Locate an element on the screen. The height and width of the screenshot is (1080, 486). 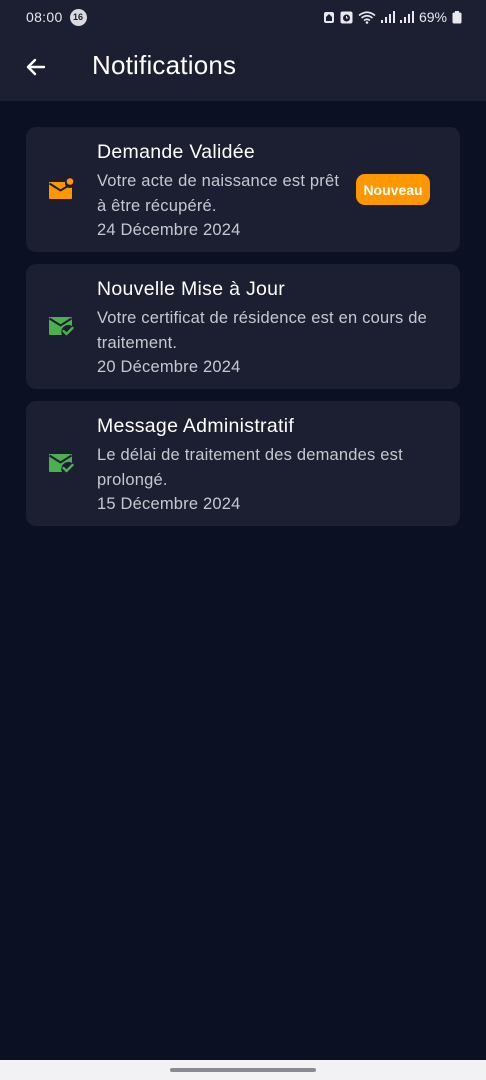
alarm-icon is located at coordinates (346, 17).